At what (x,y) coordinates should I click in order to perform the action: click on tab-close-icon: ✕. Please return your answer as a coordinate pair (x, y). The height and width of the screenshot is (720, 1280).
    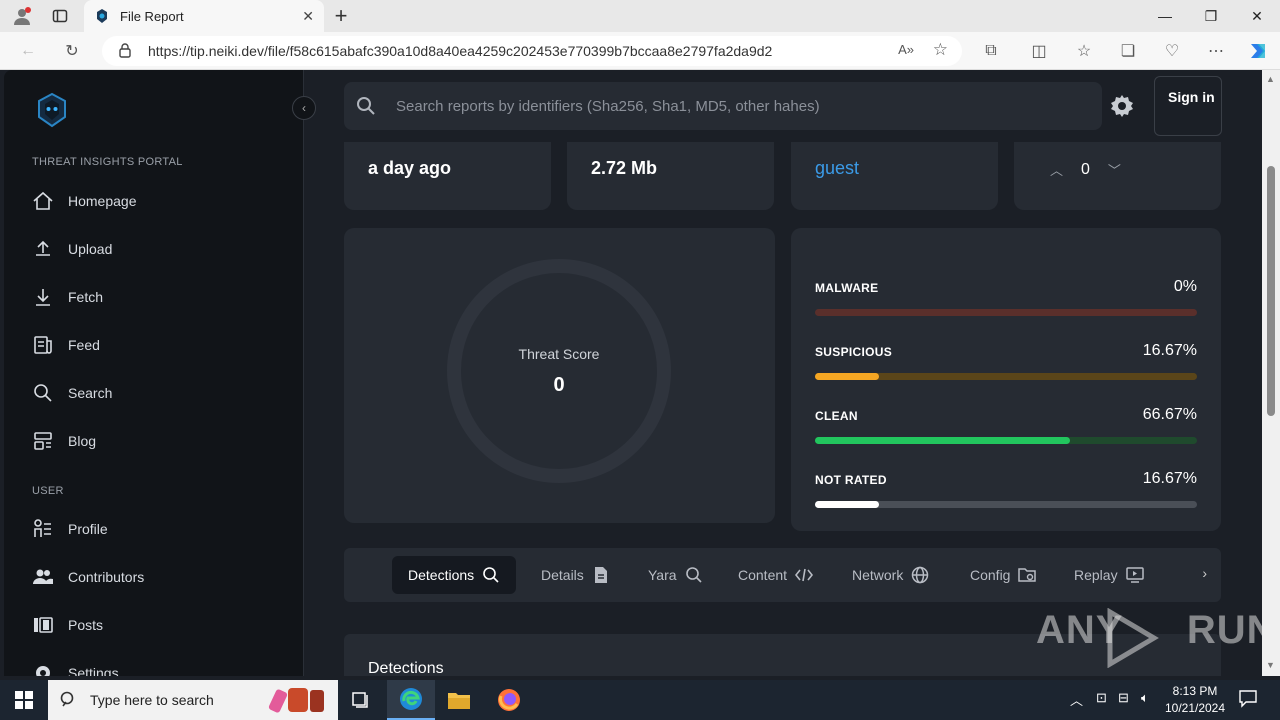
    Looking at the image, I should click on (308, 16).